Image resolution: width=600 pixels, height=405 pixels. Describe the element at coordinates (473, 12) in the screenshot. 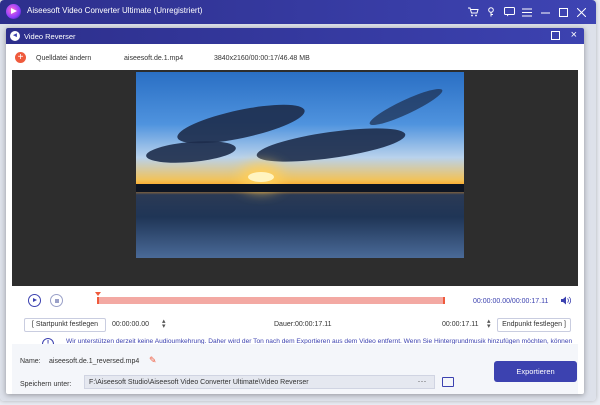

I see `cart-icon` at that location.